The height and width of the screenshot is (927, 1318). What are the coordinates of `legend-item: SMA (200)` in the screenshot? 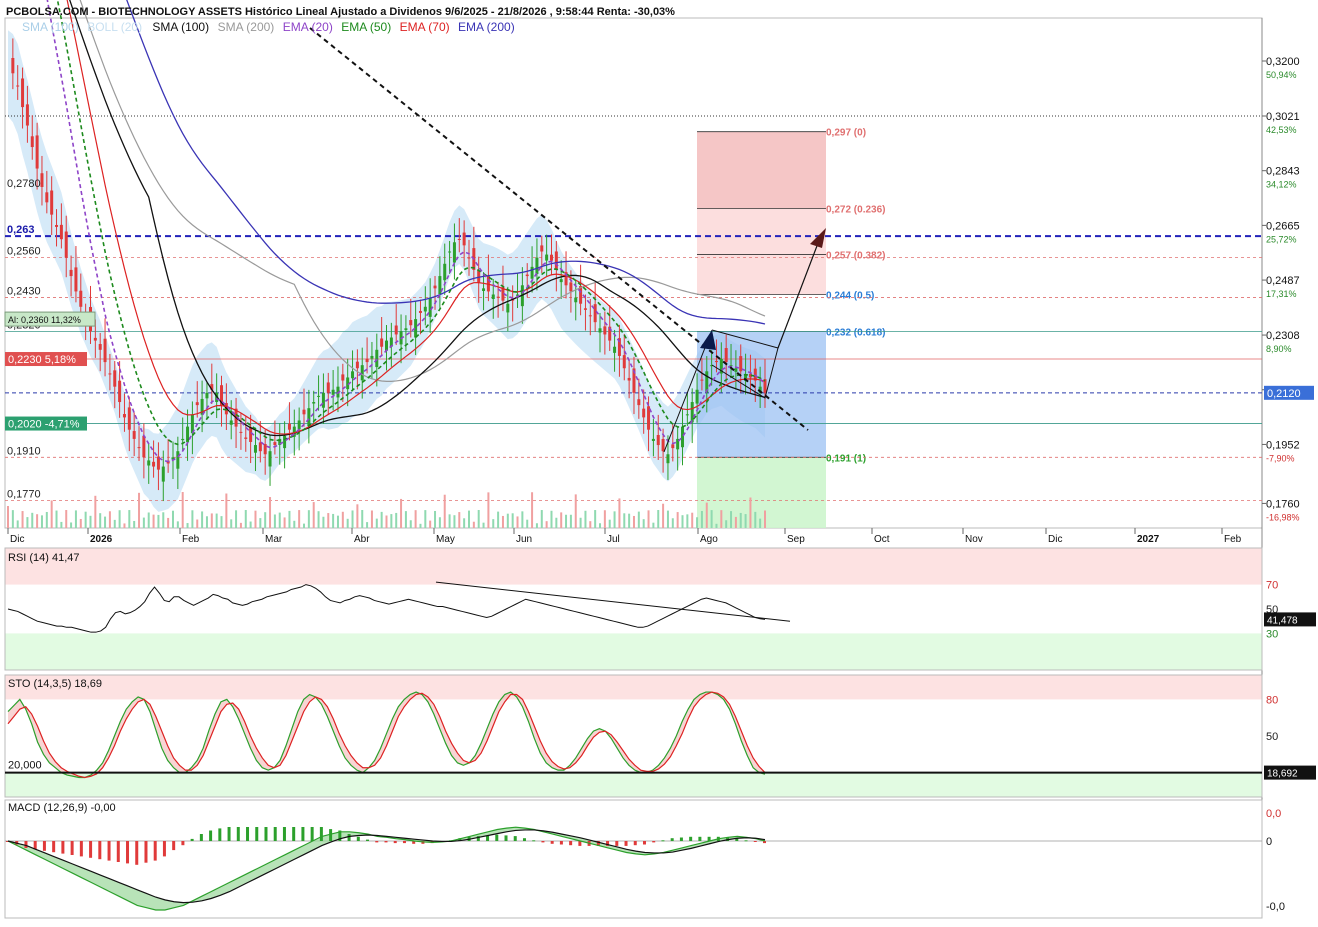 It's located at (246, 27).